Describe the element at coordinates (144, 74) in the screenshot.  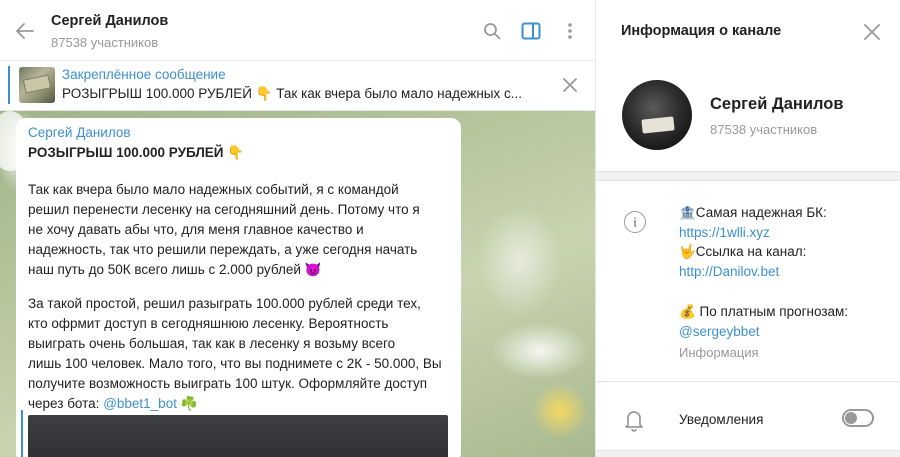
I see `pinned-title: Закреплённое сообщение` at that location.